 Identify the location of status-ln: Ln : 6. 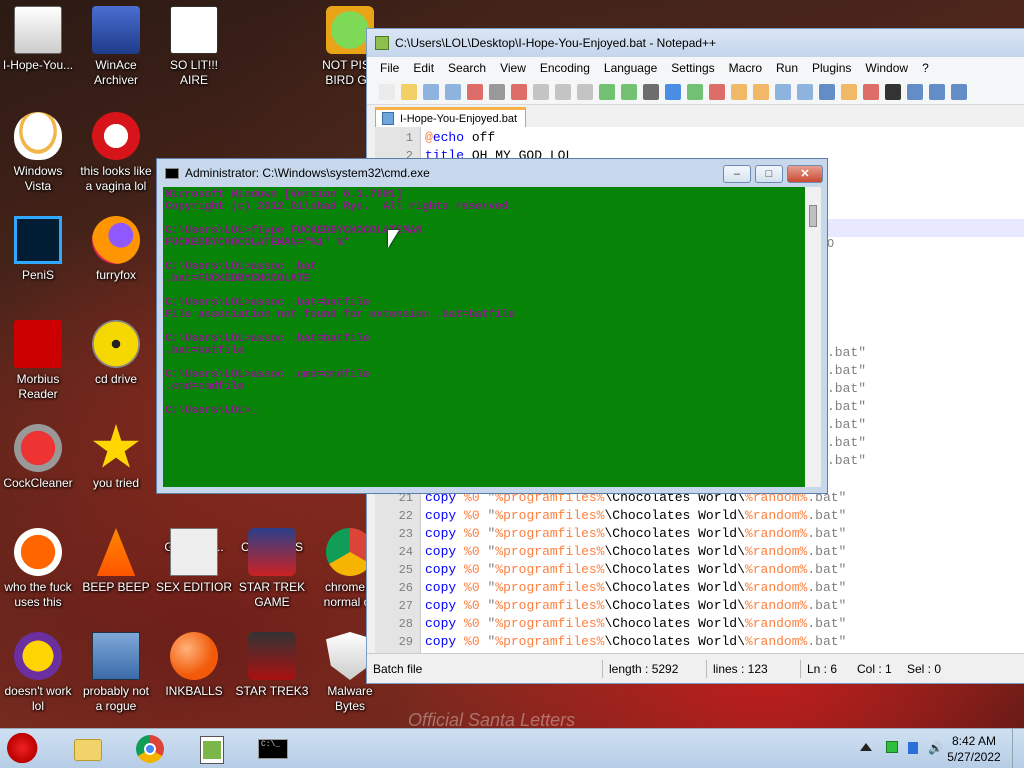
(822, 668).